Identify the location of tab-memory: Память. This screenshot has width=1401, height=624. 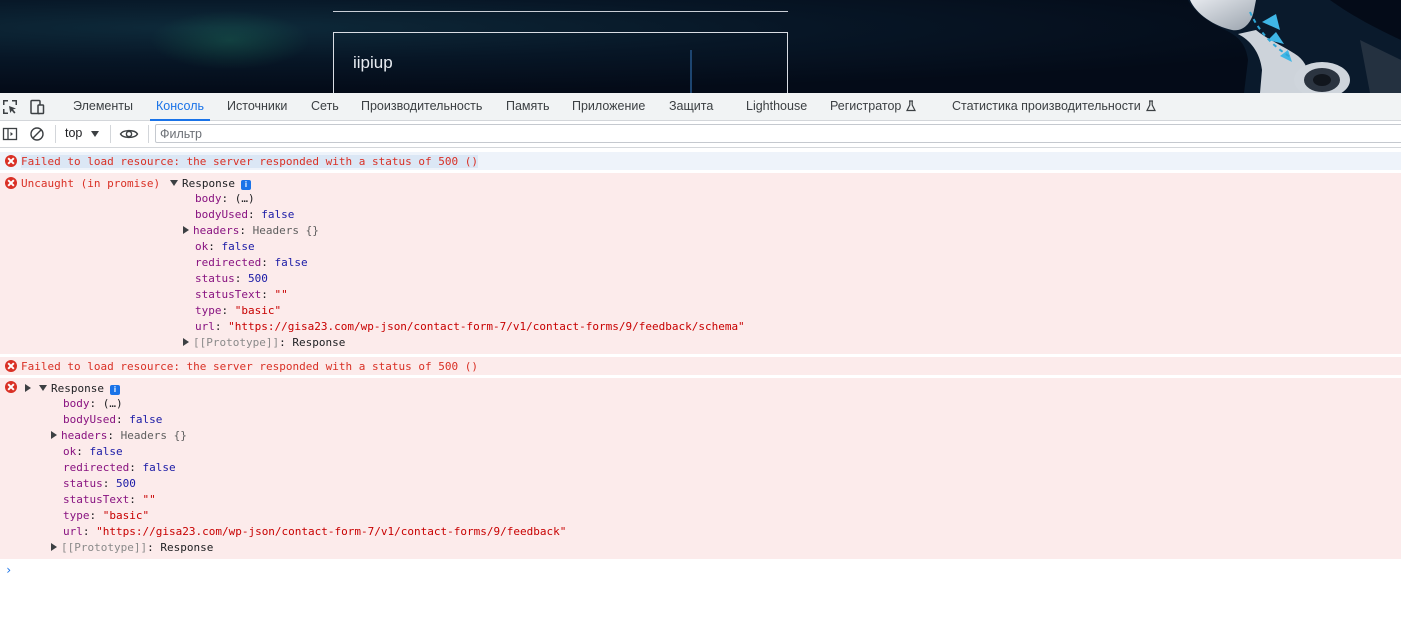
(528, 106).